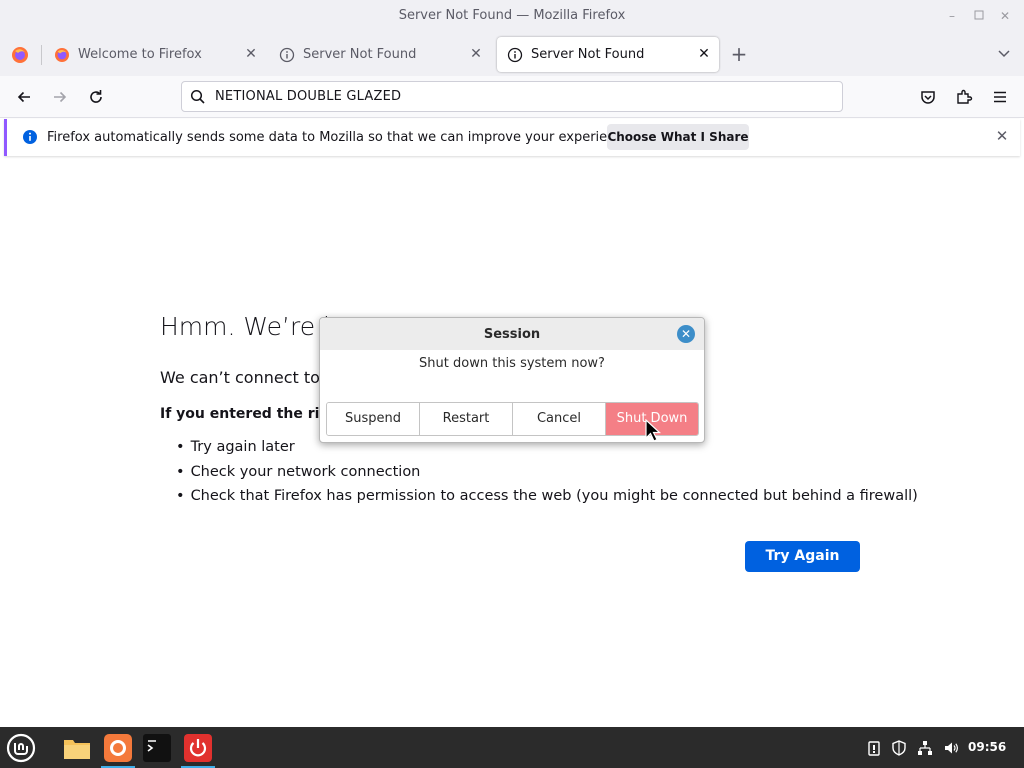 The image size is (1024, 768). I want to click on power-icon, so click(198, 749).